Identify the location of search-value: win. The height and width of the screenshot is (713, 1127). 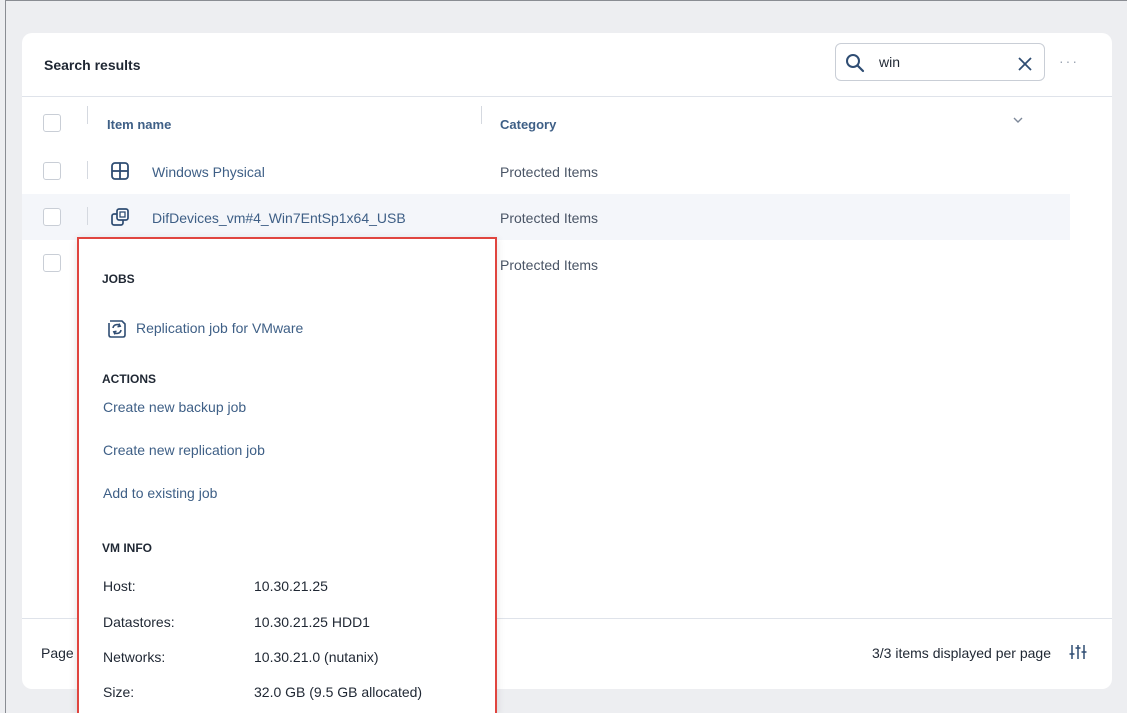
(889, 62).